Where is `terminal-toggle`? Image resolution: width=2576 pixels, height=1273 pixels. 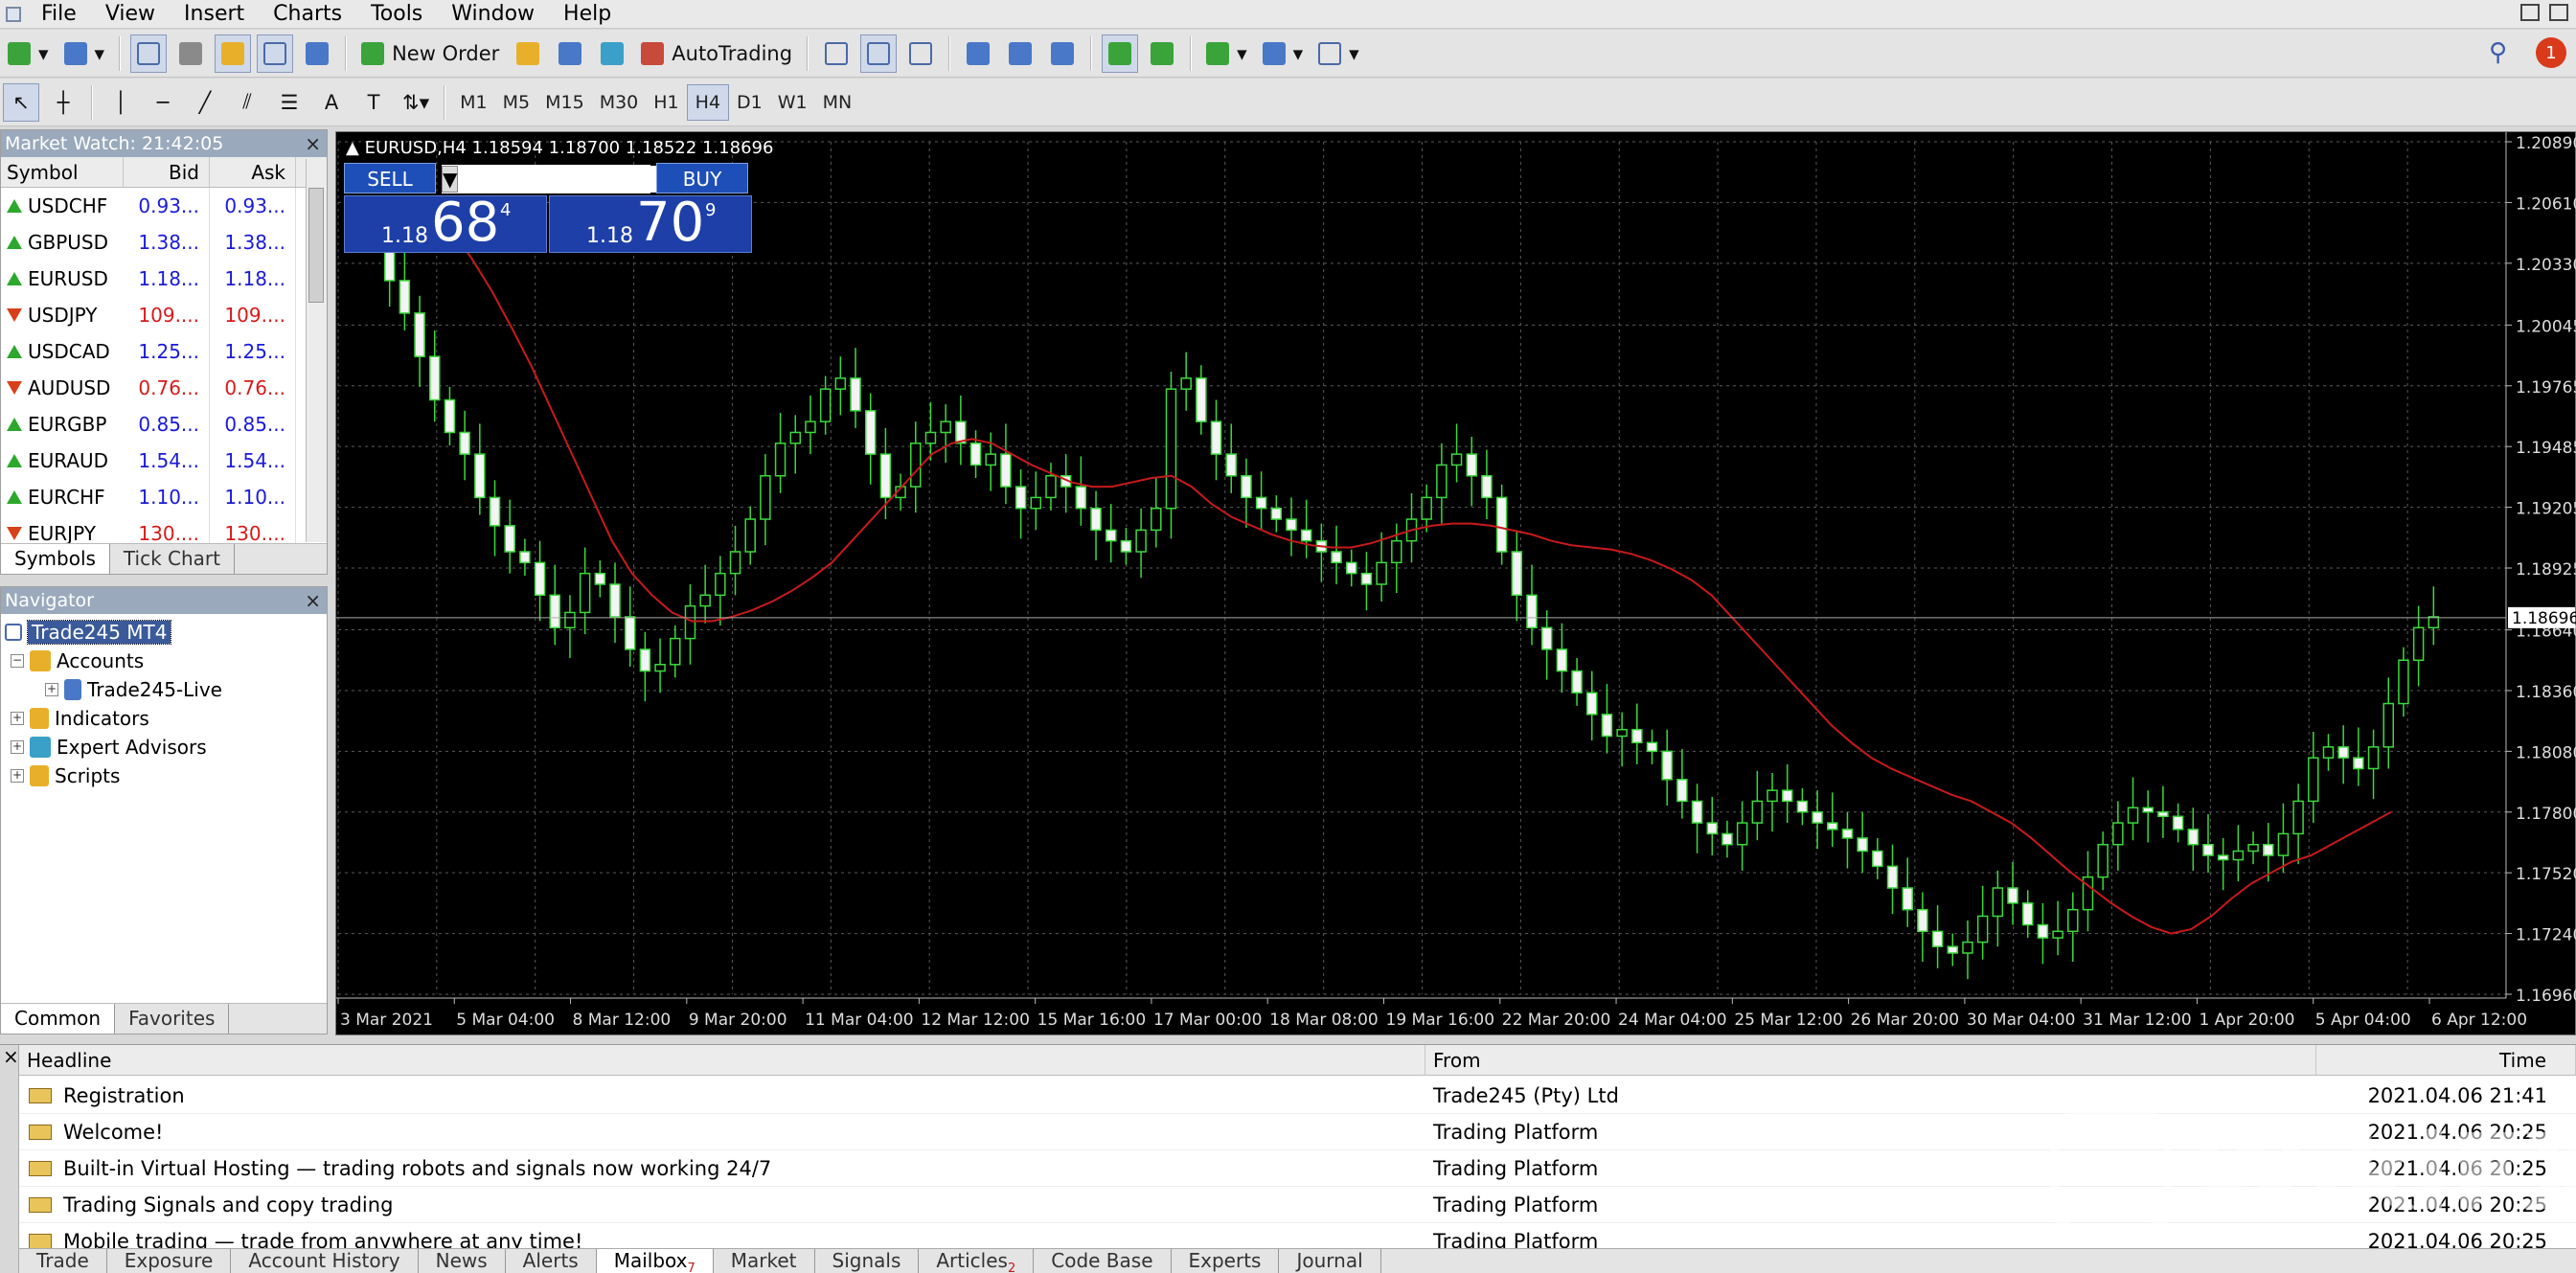
terminal-toggle is located at coordinates (275, 54).